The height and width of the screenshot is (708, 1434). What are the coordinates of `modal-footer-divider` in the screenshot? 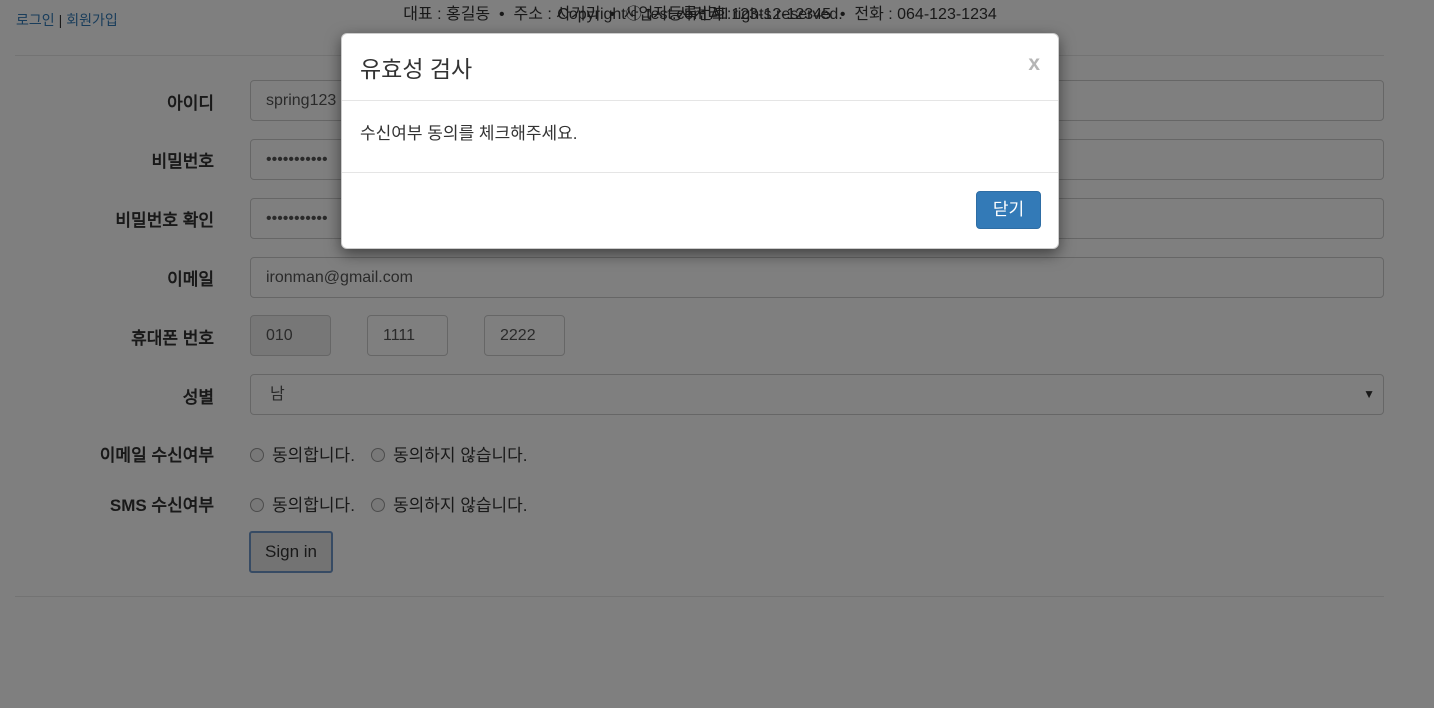 It's located at (700, 172).